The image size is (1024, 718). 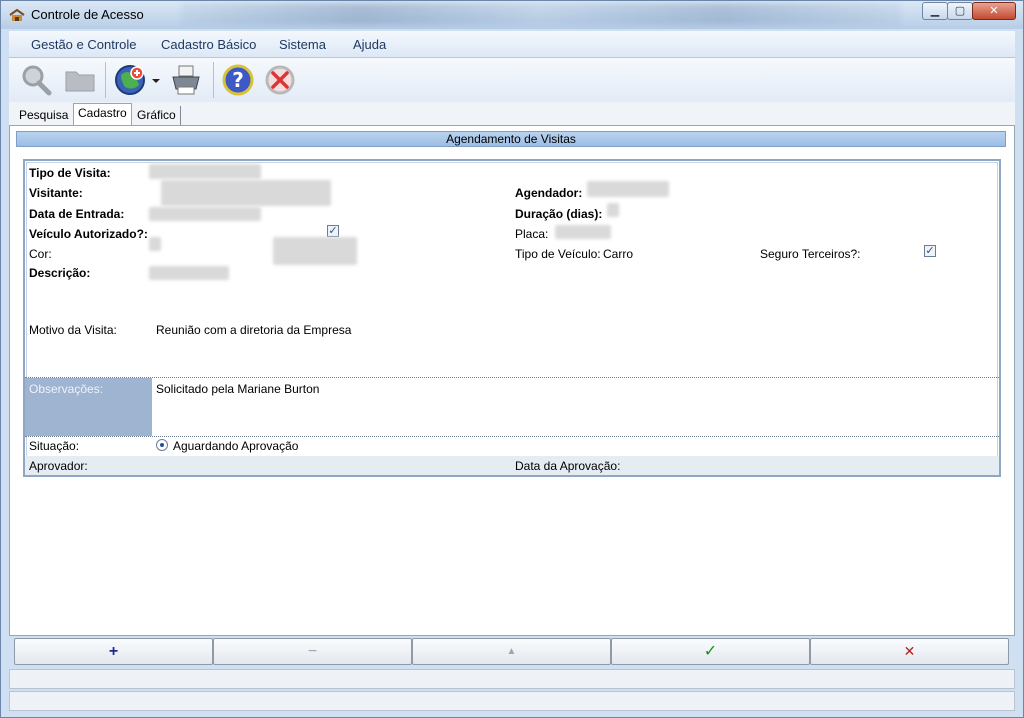 I want to click on situacao-value: Aguardando Aprovação, so click(x=235, y=446).